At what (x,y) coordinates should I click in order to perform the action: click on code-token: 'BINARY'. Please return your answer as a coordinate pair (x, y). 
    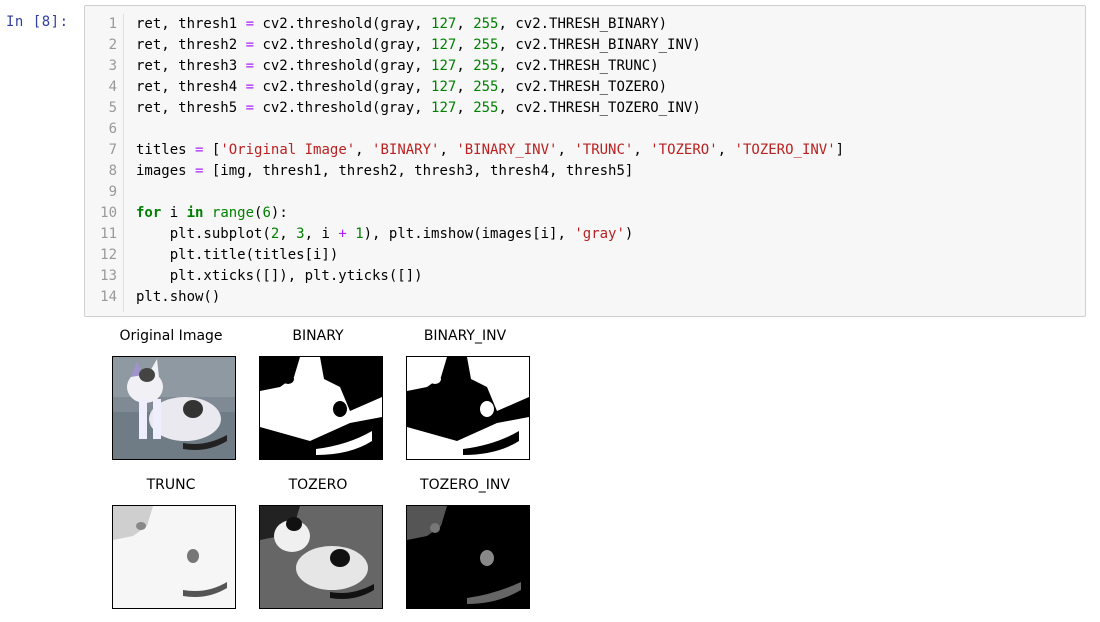
    Looking at the image, I should click on (406, 150).